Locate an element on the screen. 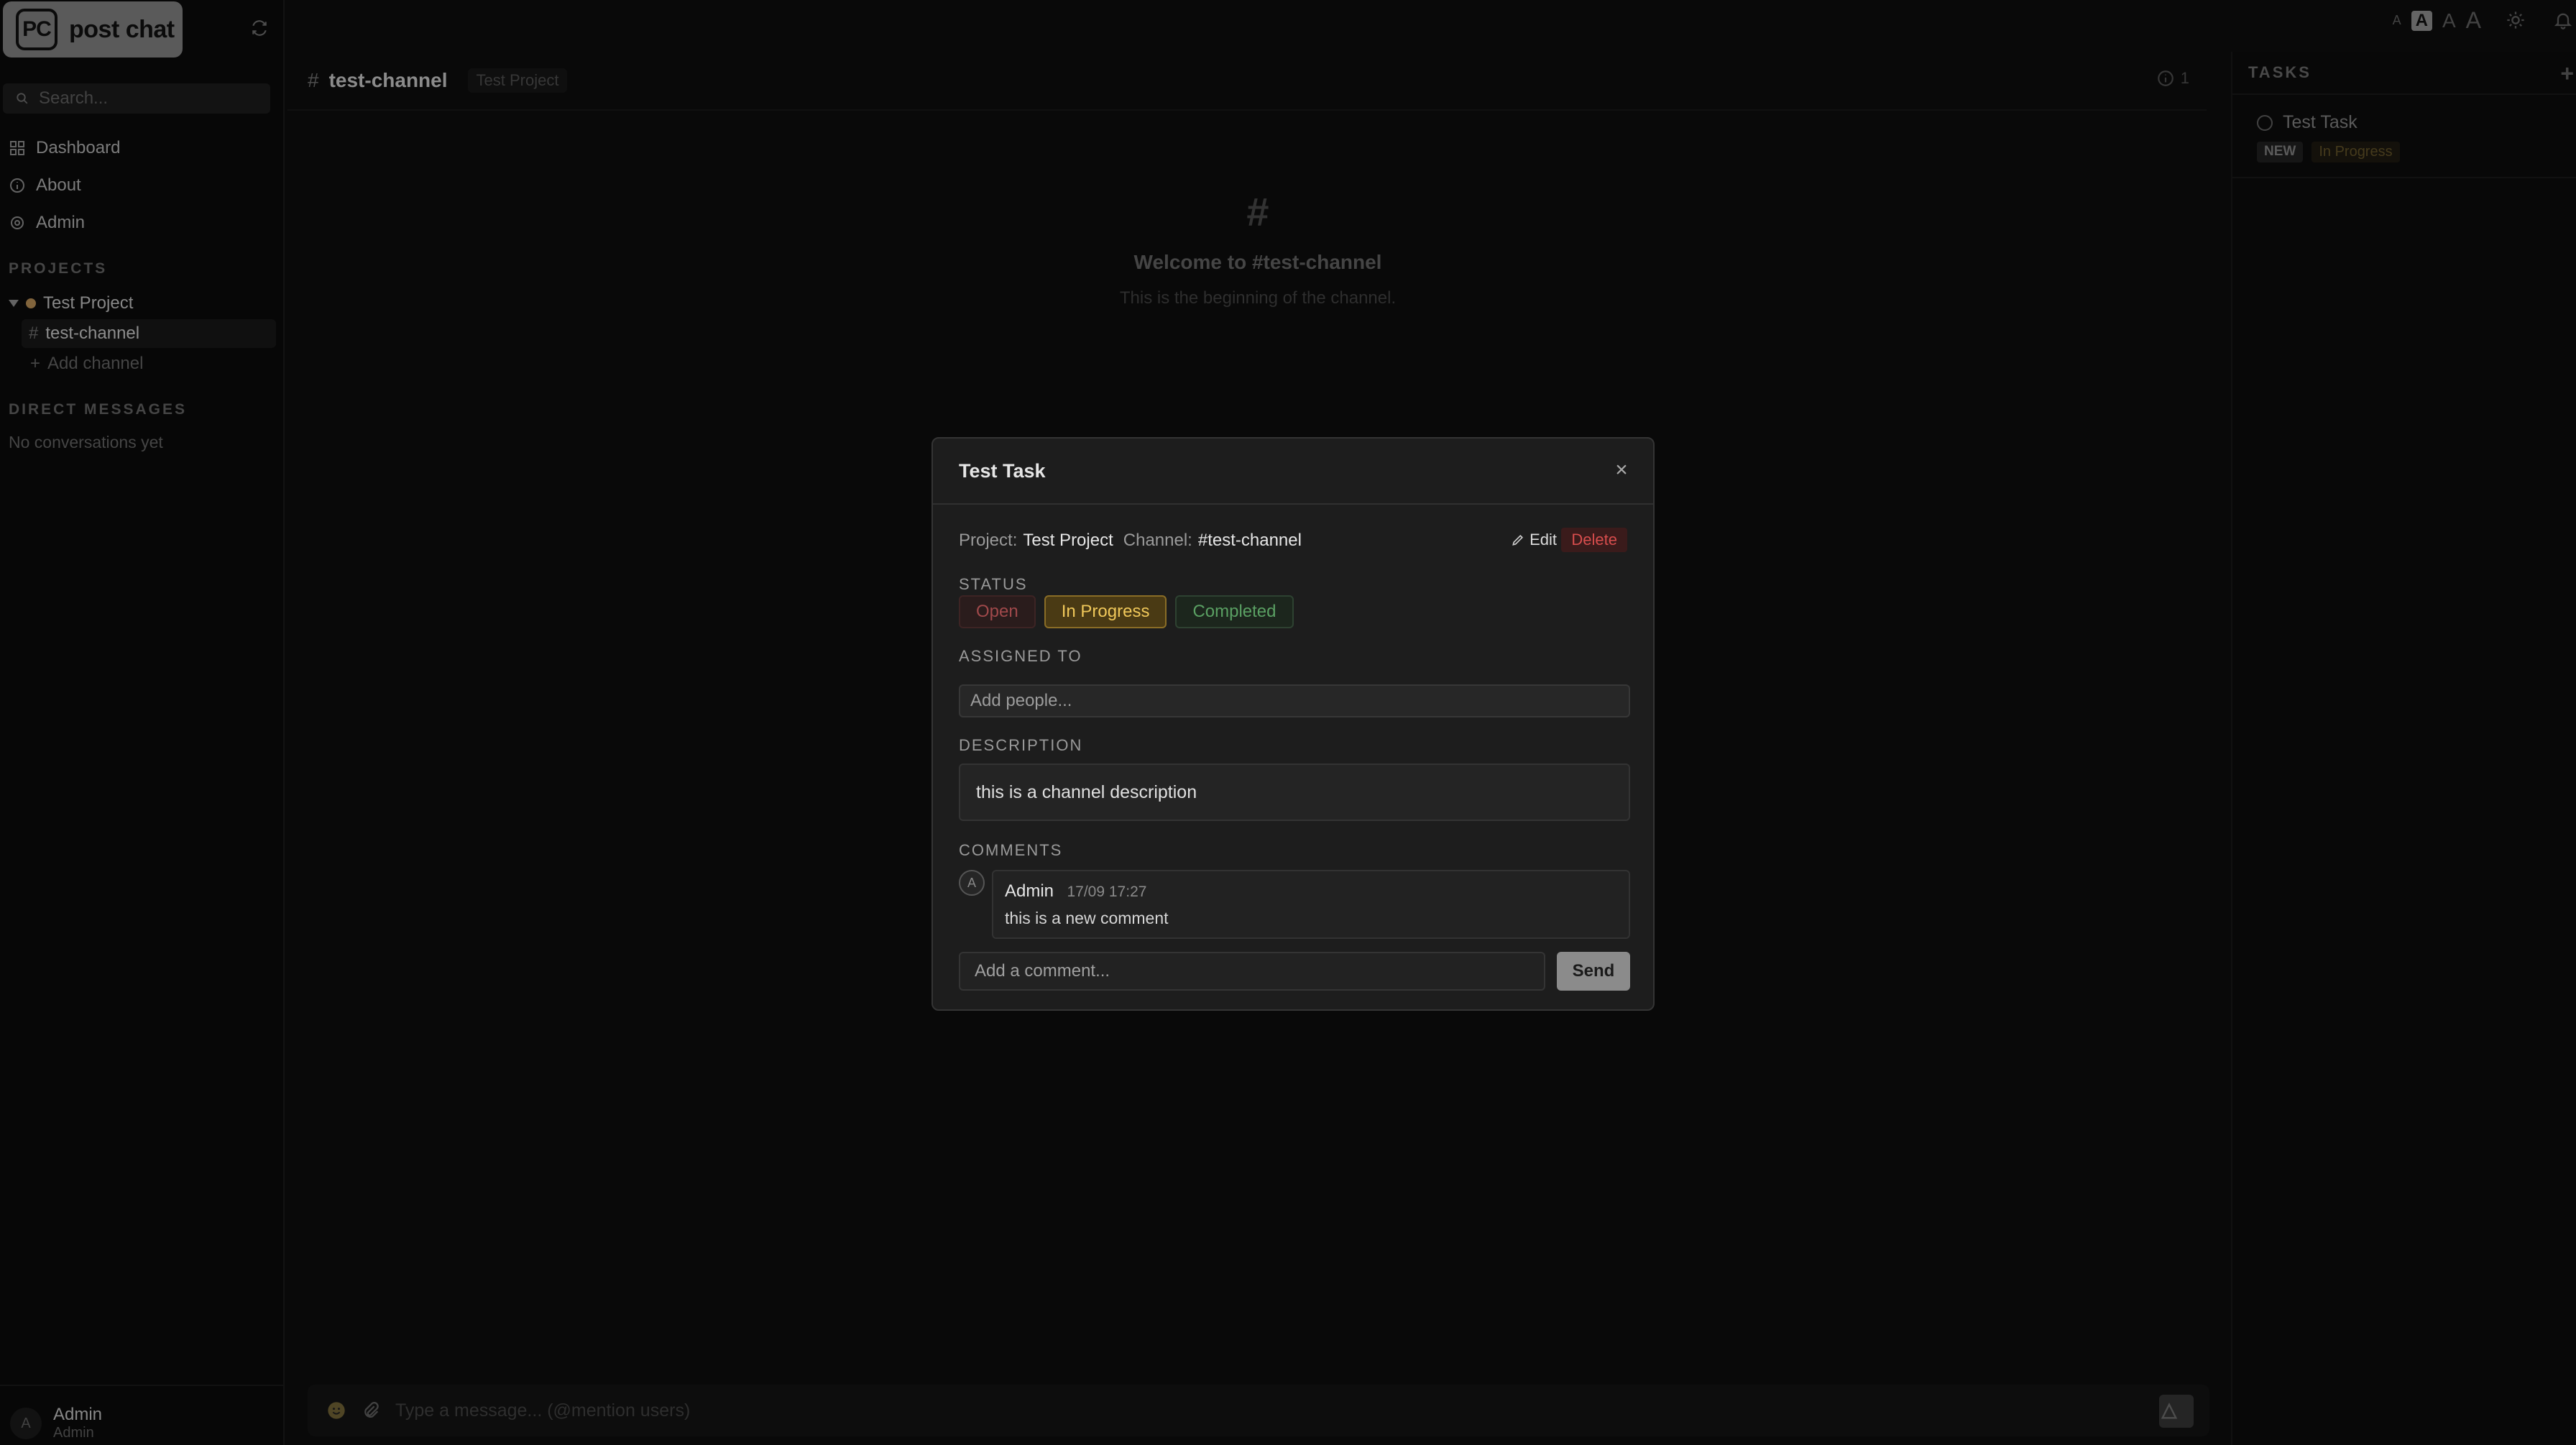  status-open-button: Open is located at coordinates (997, 611).